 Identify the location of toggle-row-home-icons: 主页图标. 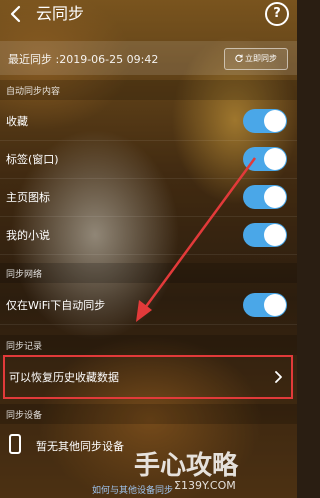
(148, 197).